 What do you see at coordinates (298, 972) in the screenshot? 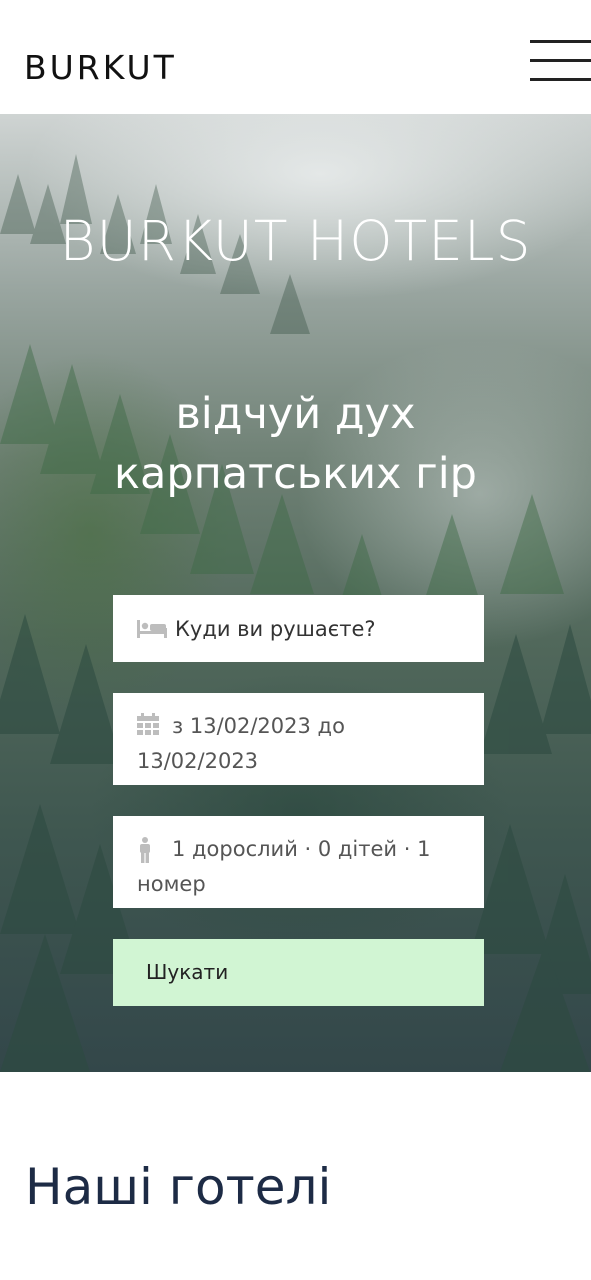
I see `search-button: Шукати` at bounding box center [298, 972].